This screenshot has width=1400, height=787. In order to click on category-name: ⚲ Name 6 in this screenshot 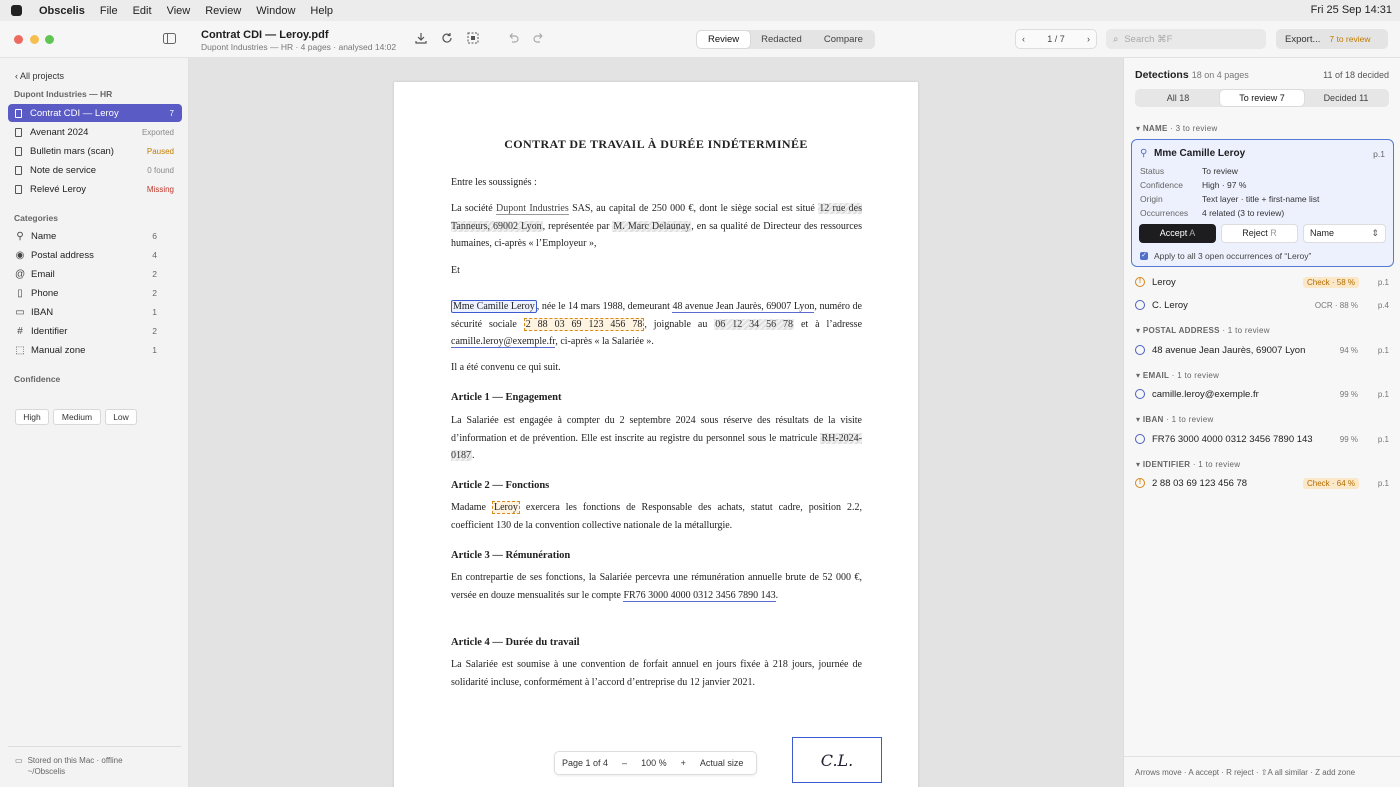, I will do `click(95, 236)`.